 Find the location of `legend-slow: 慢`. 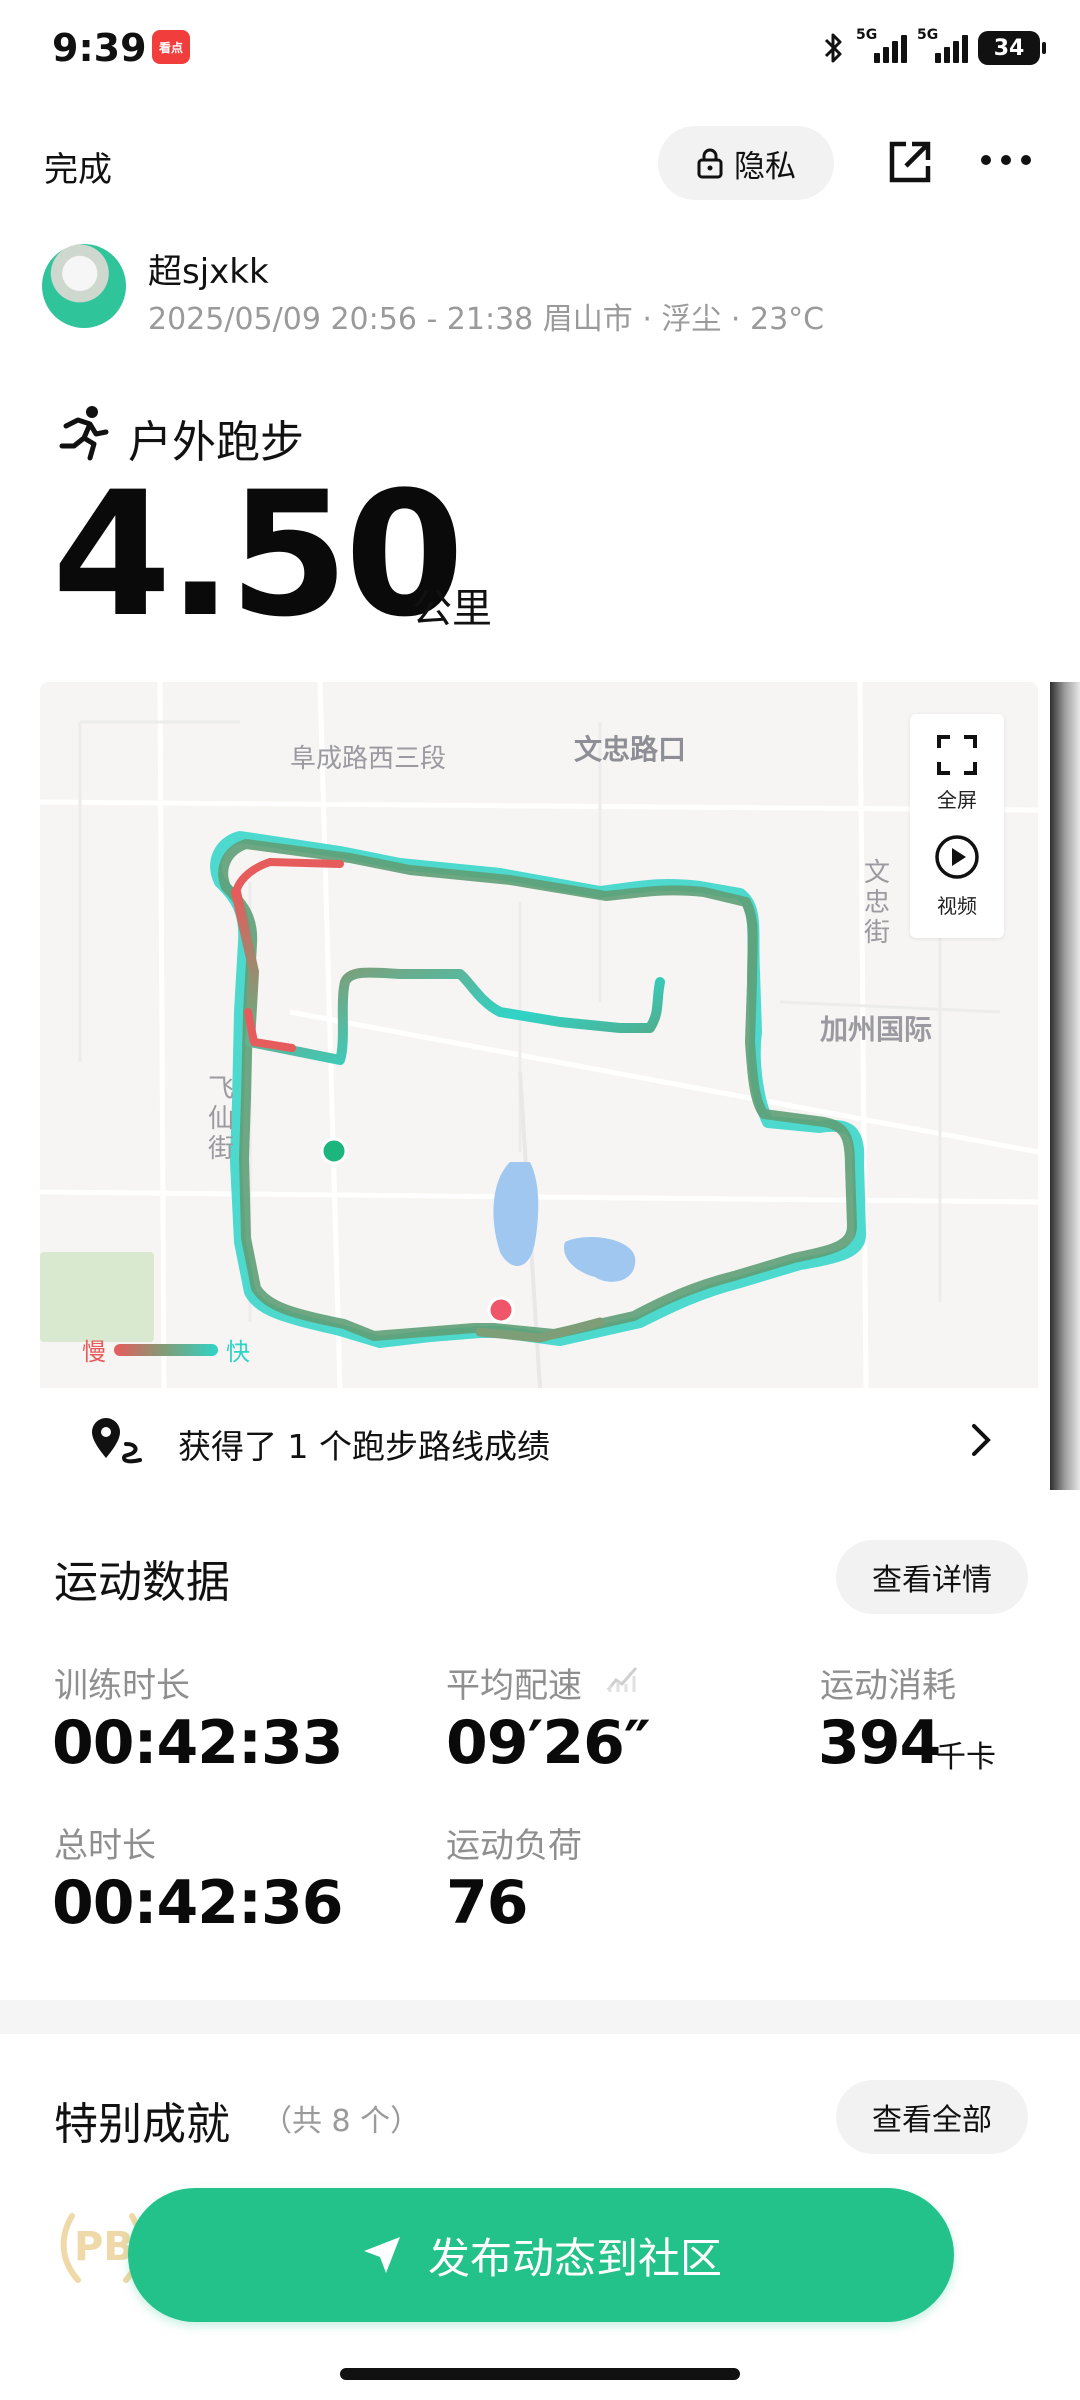

legend-slow: 慢 is located at coordinates (94, 1352).